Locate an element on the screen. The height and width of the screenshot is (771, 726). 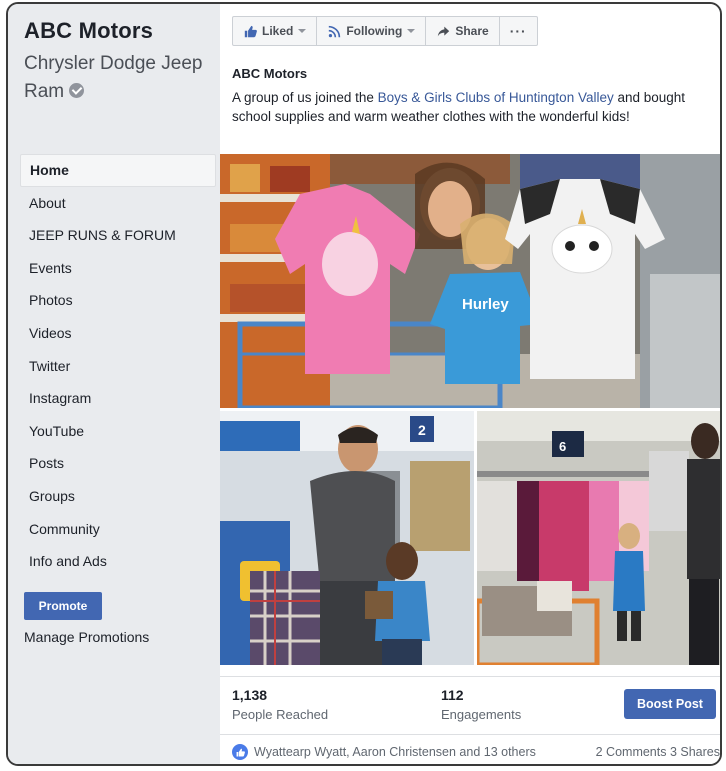
more-options-button: ··· is located at coordinates (518, 31).